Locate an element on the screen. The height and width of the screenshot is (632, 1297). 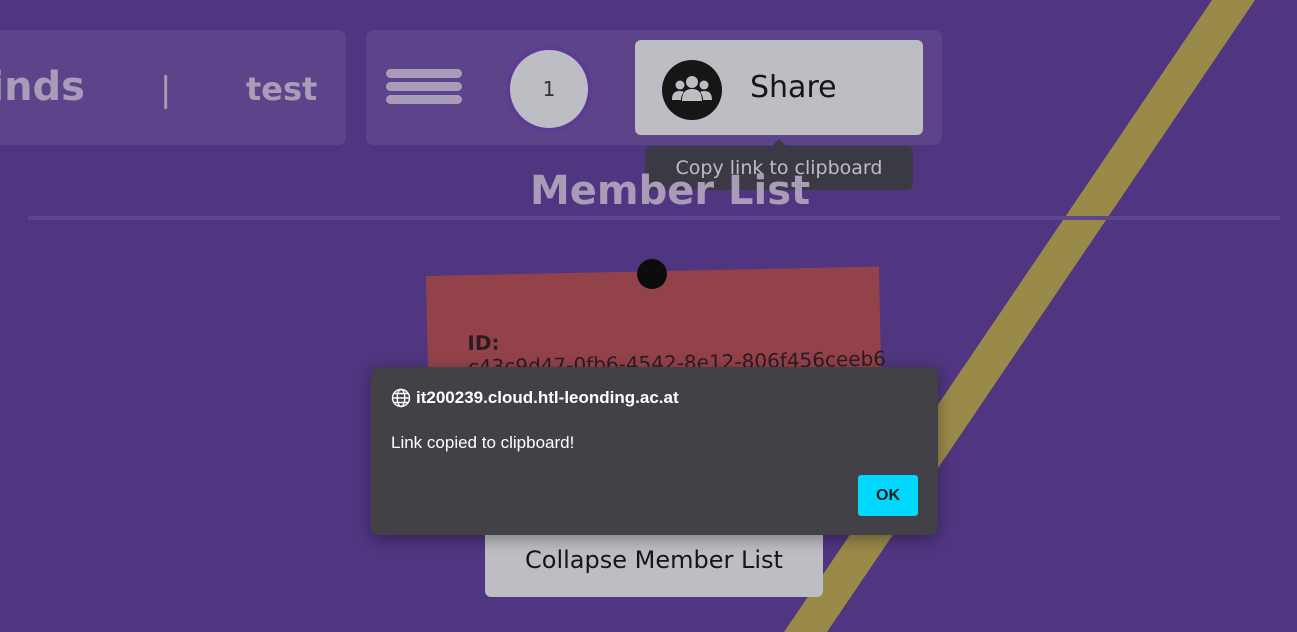
member-count-badge: 1 is located at coordinates (549, 89).